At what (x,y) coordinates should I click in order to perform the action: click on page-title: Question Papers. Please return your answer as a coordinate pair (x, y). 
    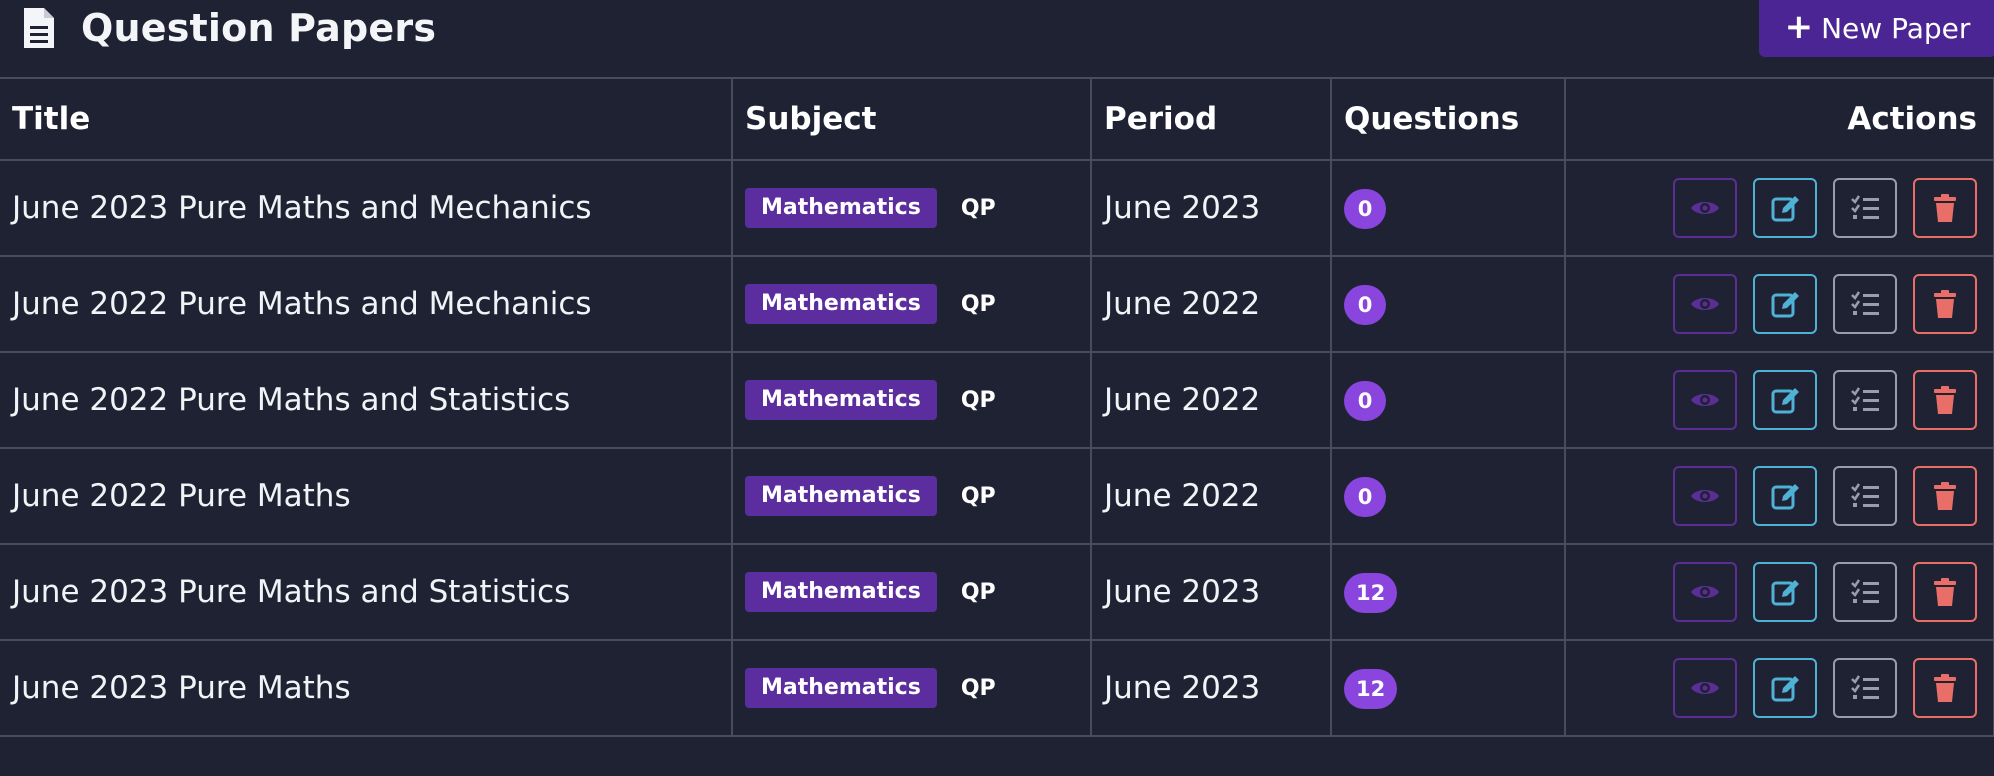
    Looking at the image, I should click on (259, 28).